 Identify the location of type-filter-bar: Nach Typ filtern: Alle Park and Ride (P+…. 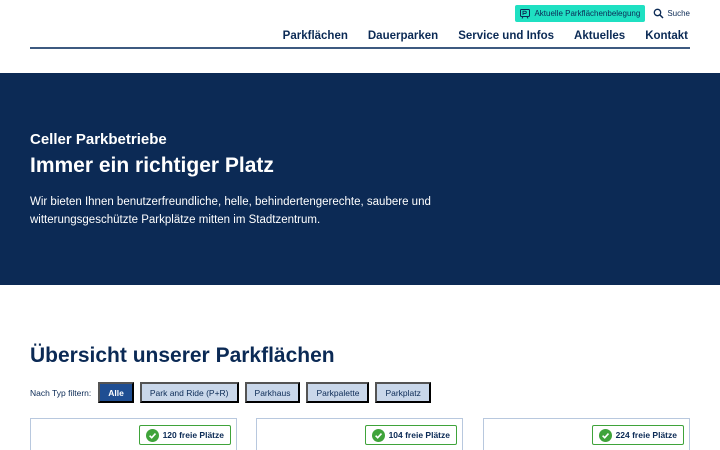
(233, 392).